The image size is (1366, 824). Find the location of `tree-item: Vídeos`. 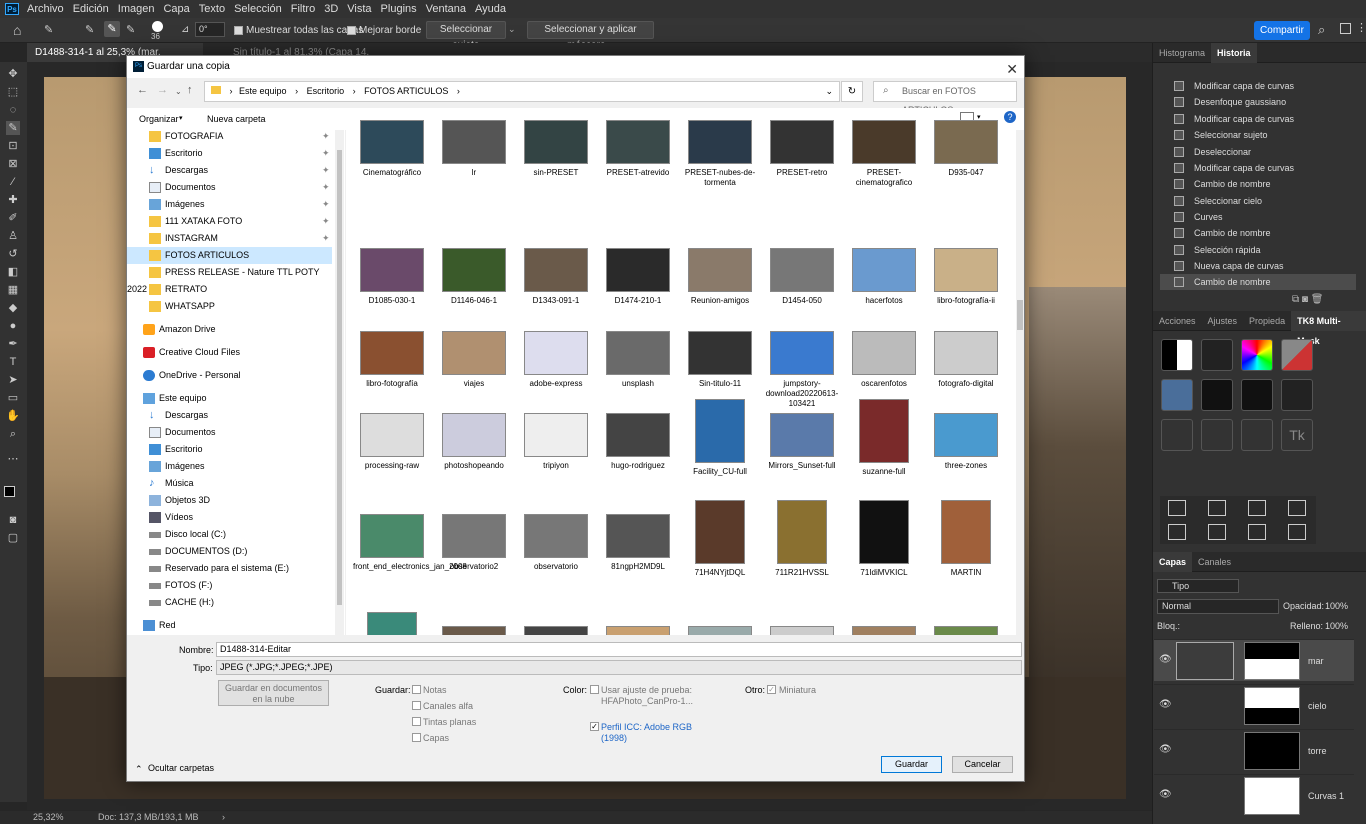

tree-item: Vídeos is located at coordinates (229, 517).